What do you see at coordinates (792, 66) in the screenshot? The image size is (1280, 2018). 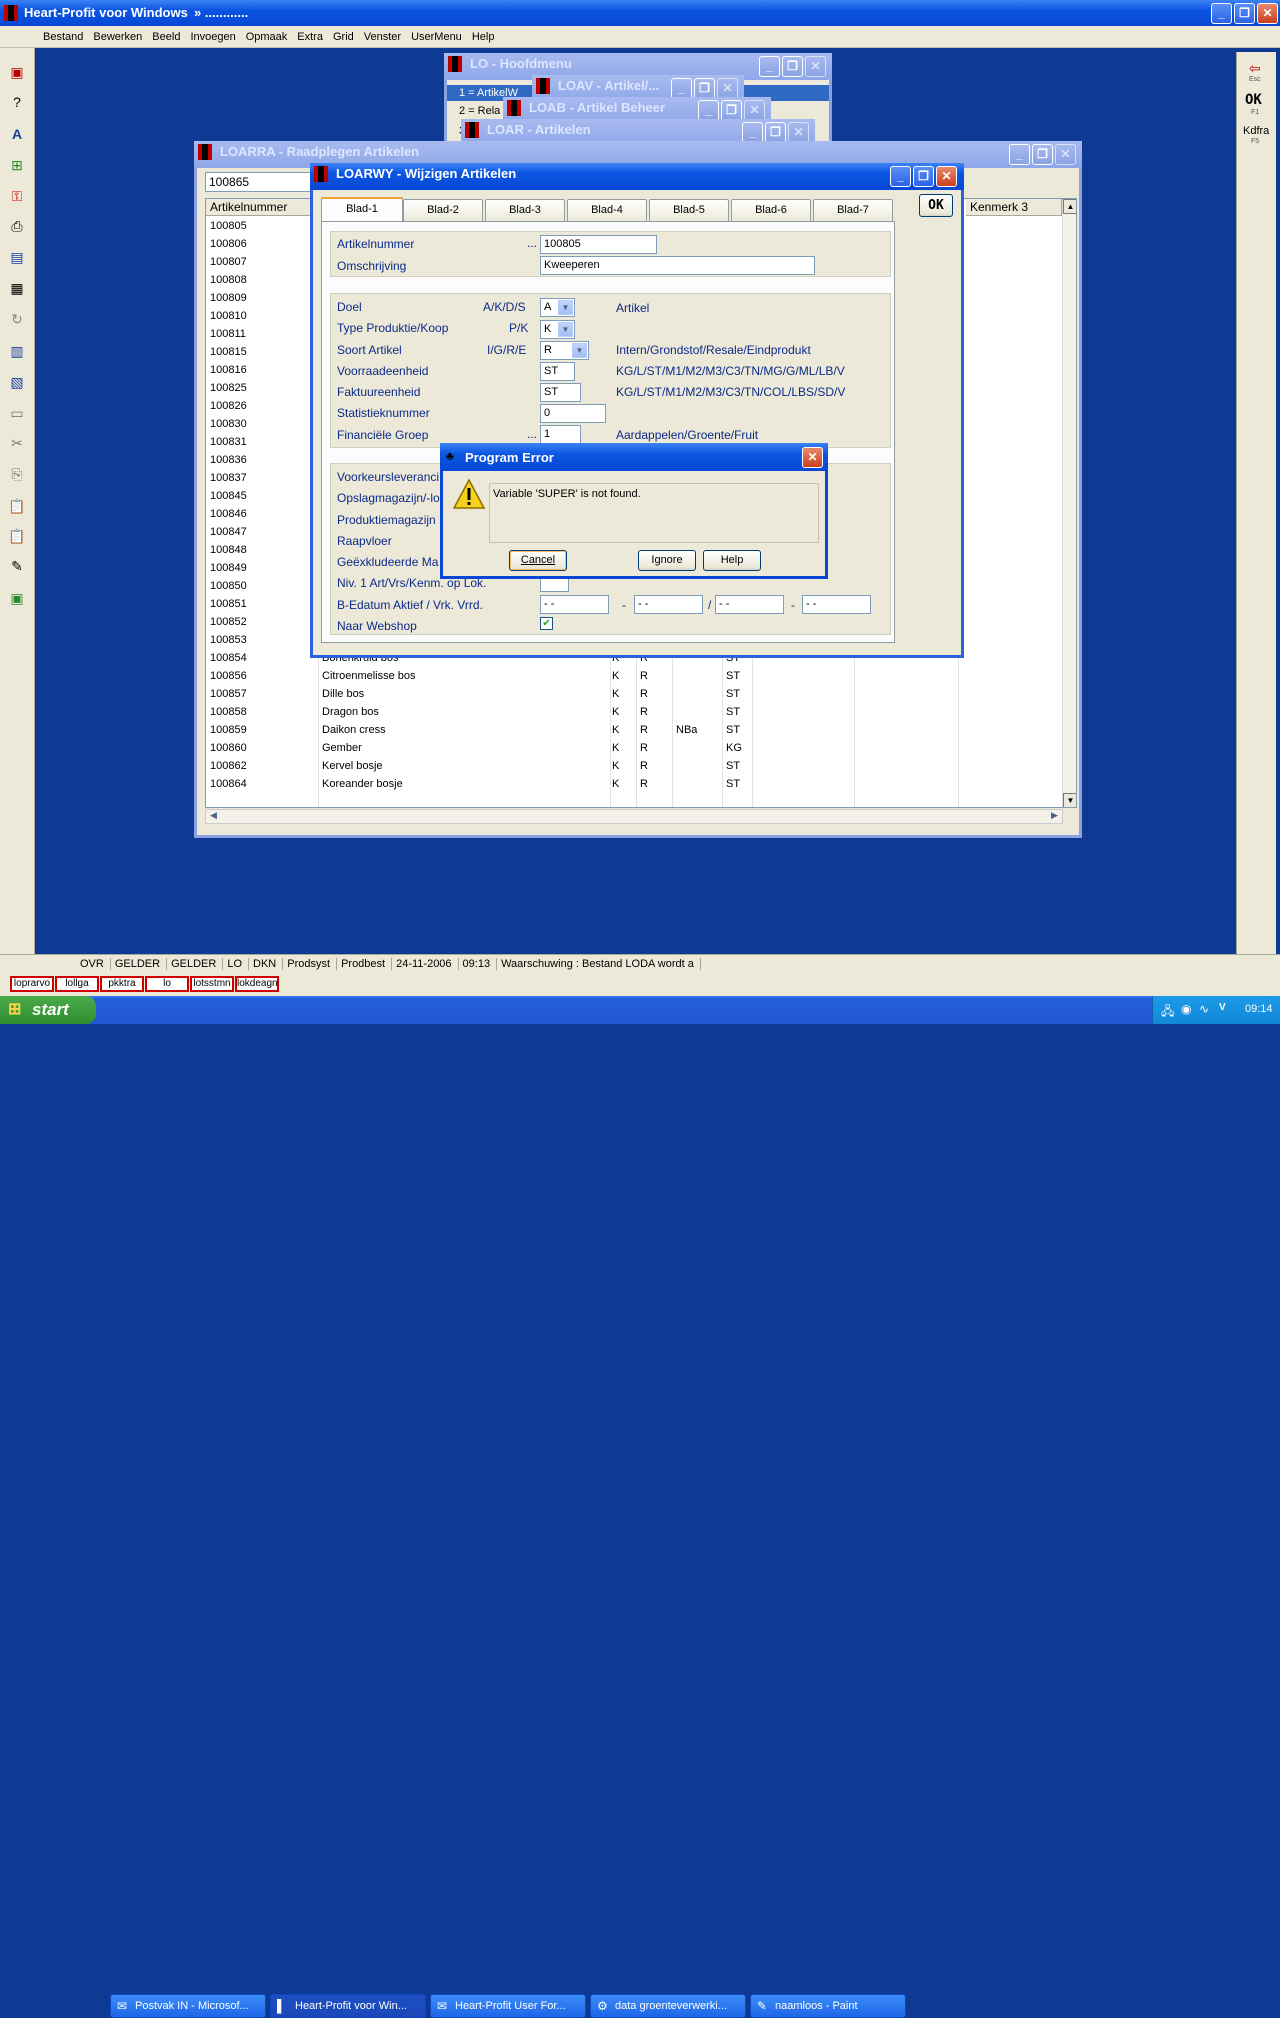 I see `lo-max-button: ❐` at bounding box center [792, 66].